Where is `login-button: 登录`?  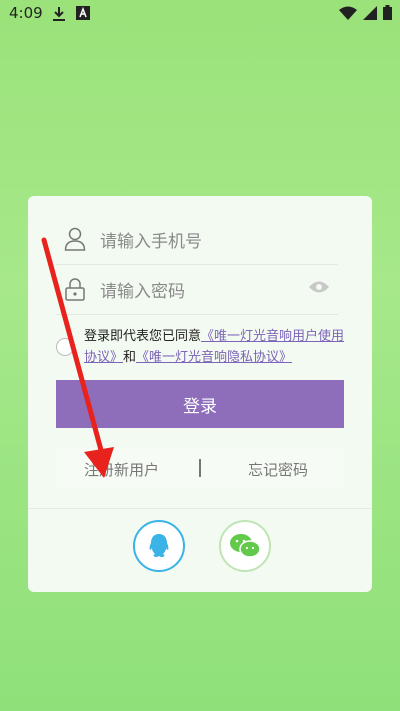
login-button: 登录 is located at coordinates (200, 404).